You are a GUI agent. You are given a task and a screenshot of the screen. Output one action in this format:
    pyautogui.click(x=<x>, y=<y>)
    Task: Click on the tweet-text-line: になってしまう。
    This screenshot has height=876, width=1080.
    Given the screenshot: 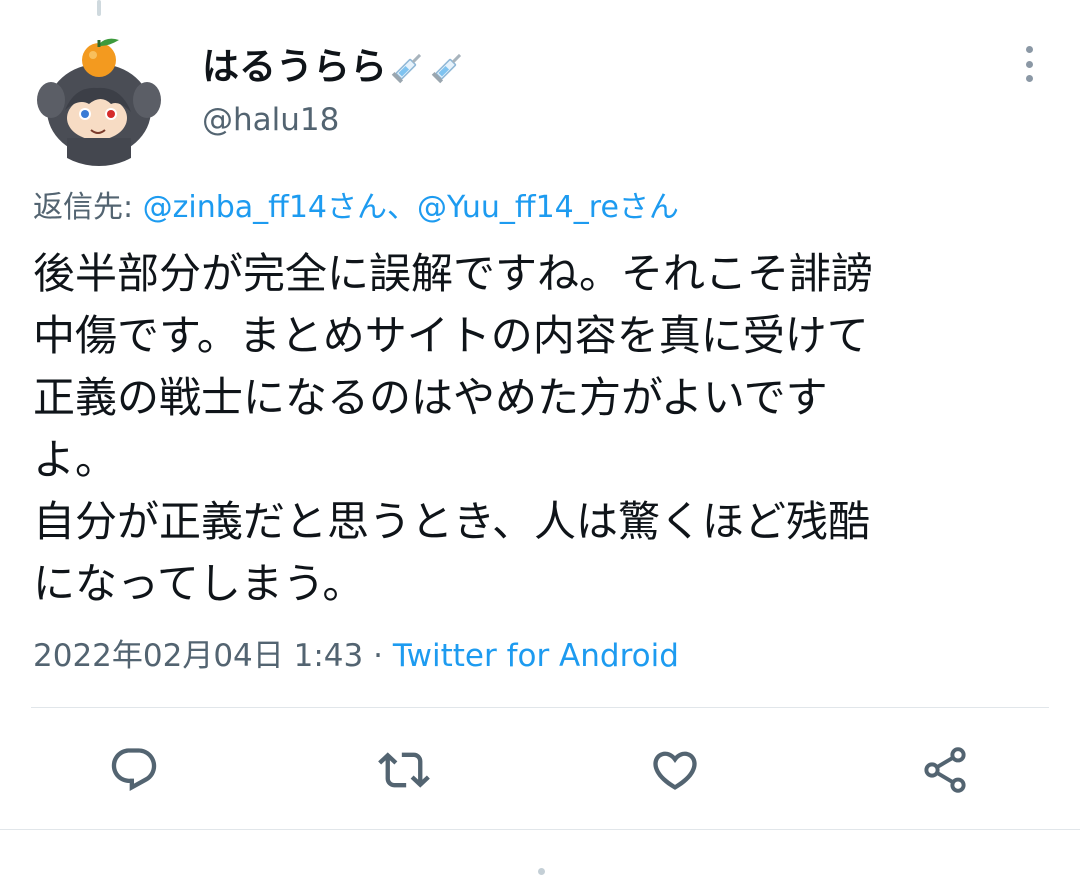 What is the action you would take?
    pyautogui.click(x=199, y=583)
    